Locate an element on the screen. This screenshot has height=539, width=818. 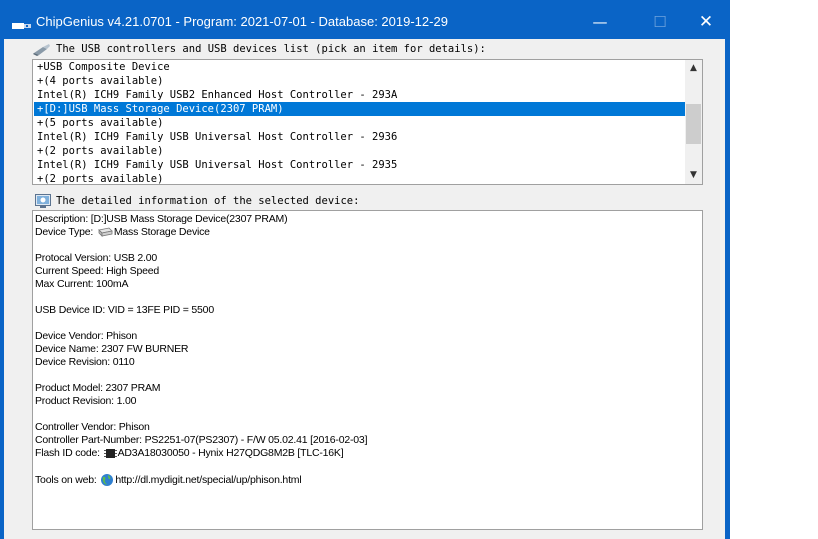
list-item-selected: +[D:]USB Mass Storage Device(2307 PRAM) is located at coordinates (360, 109).